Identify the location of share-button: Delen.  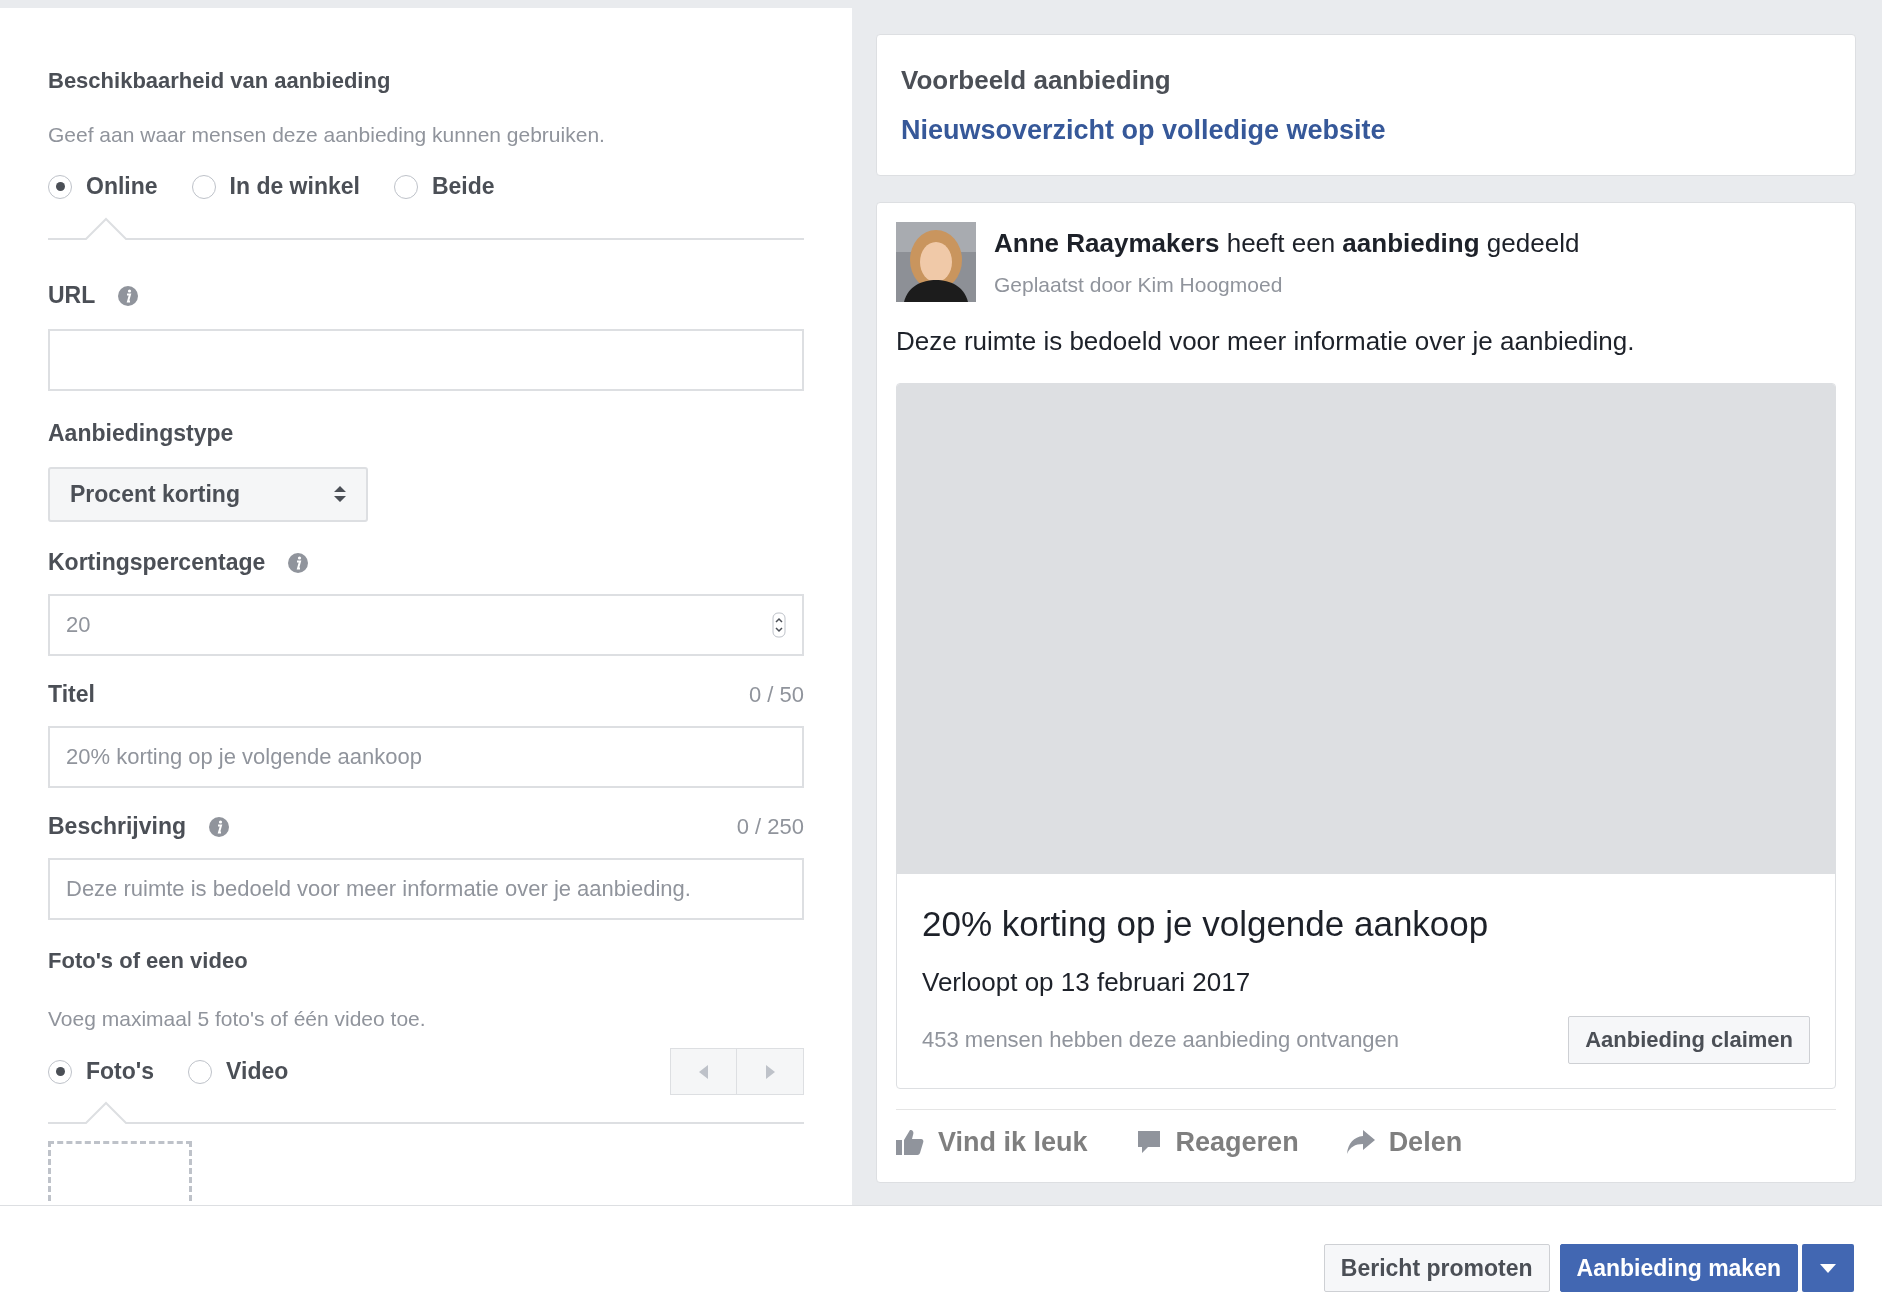
(1404, 1141).